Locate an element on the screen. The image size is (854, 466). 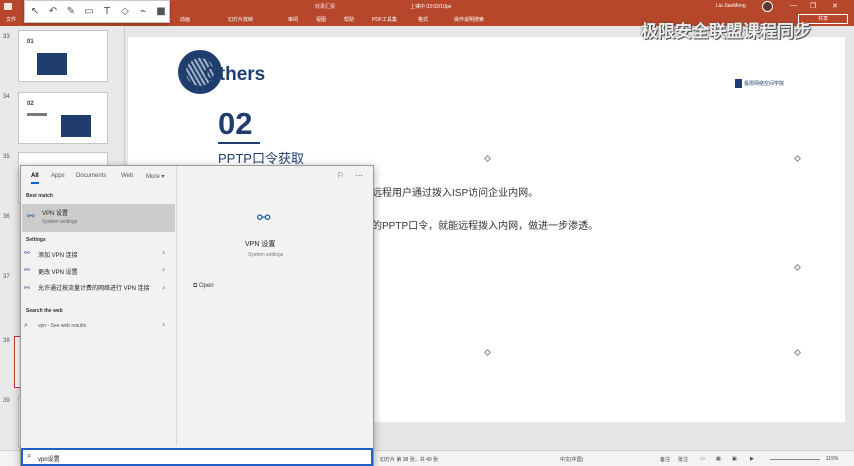
slideshow-view-icon: ▶ is located at coordinates (752, 459).